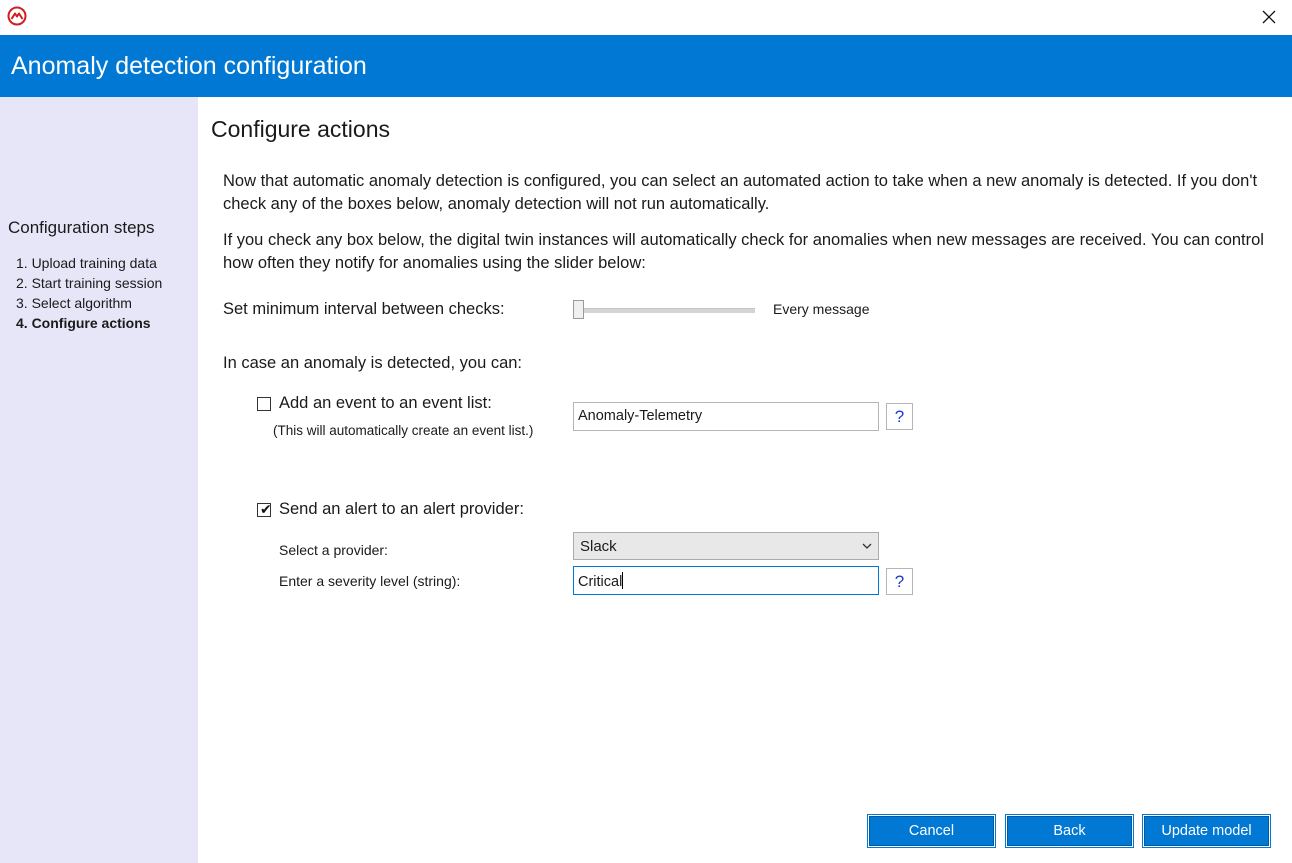 The height and width of the screenshot is (863, 1292). Describe the element at coordinates (931, 831) in the screenshot. I see `cancel-button: Cancel` at that location.